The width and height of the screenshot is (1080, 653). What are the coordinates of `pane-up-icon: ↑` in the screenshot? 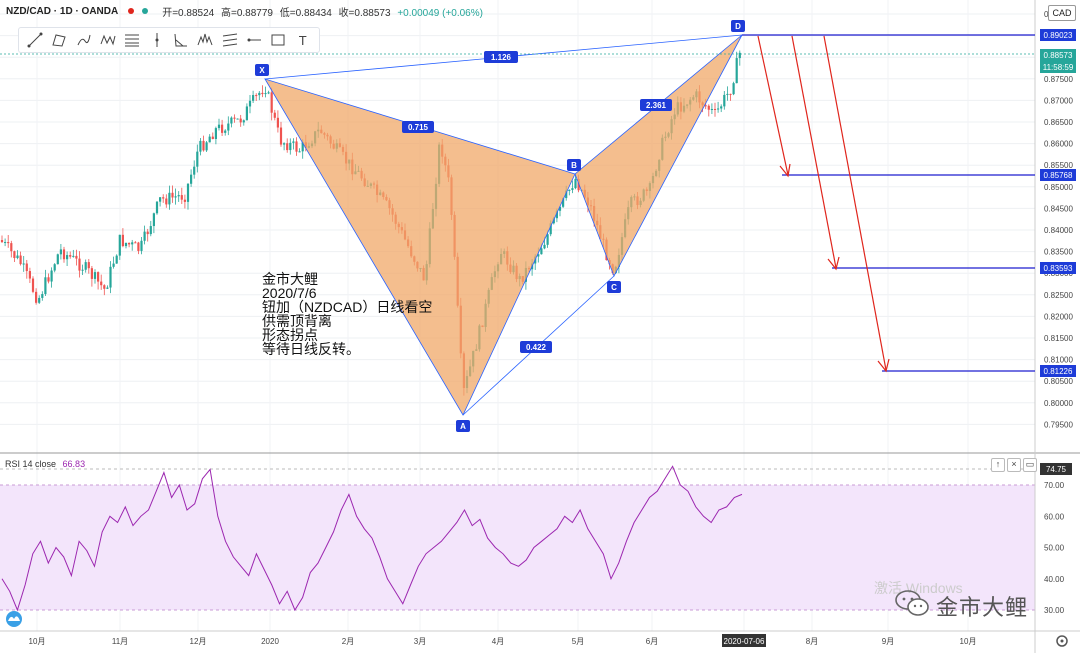 It's located at (998, 465).